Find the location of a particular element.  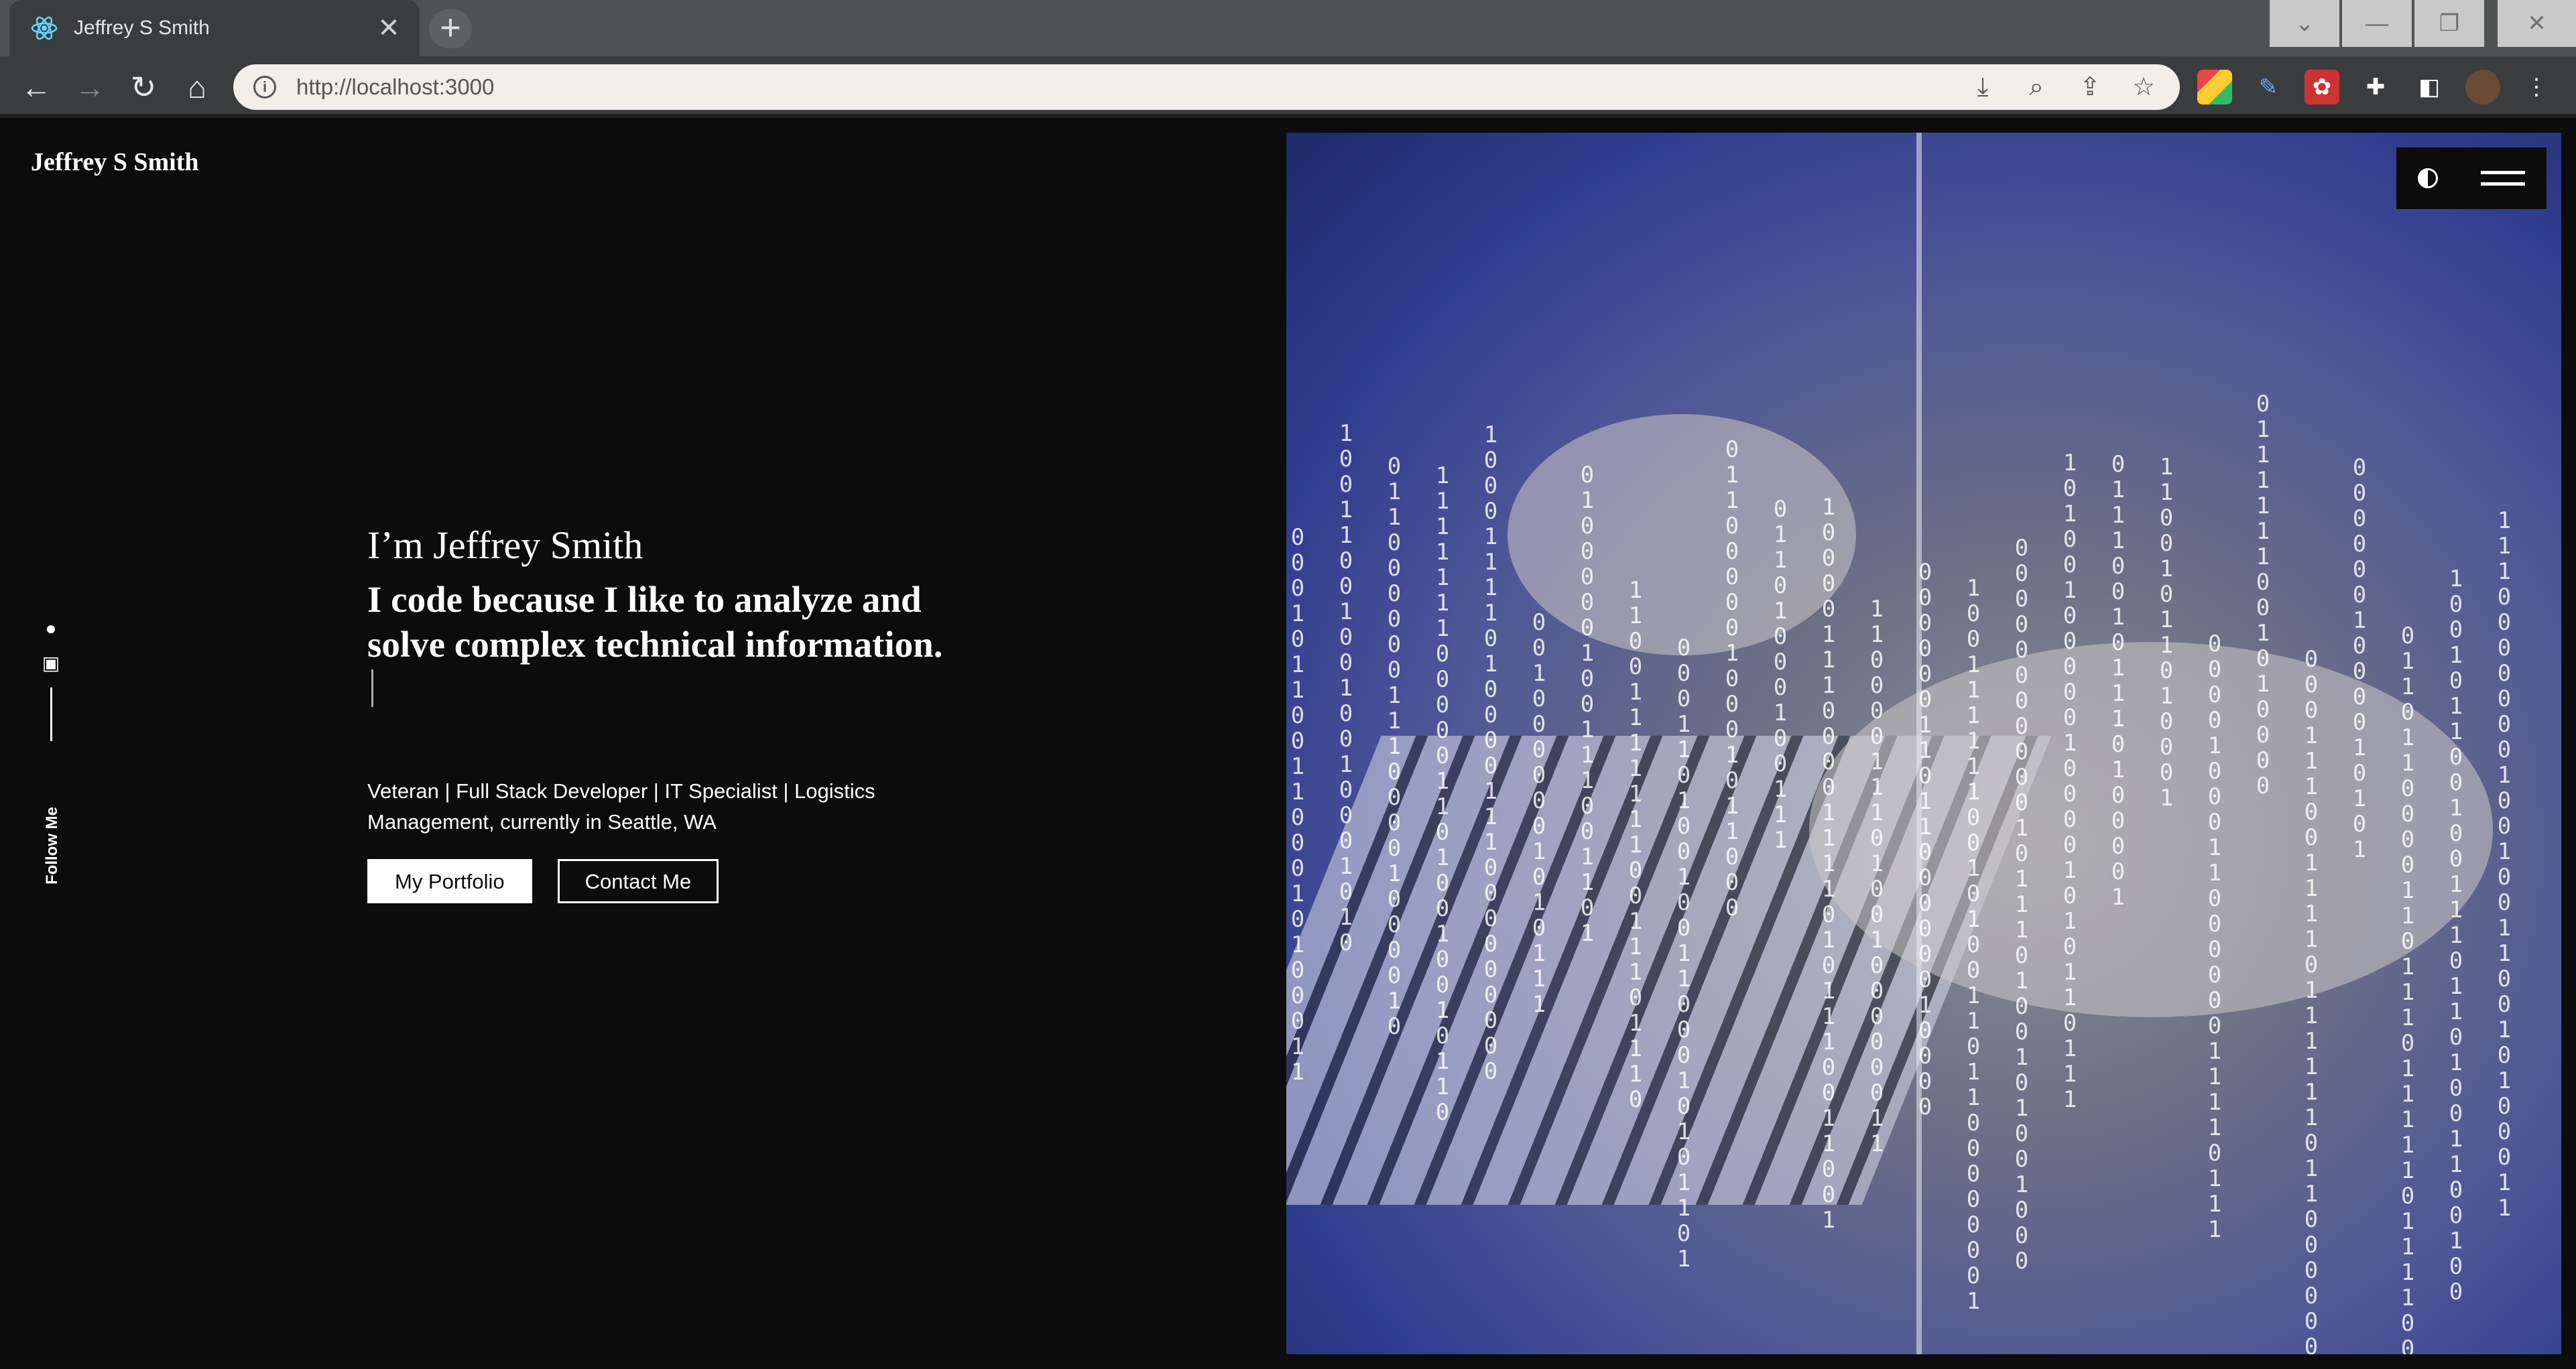

follow-sidebar: ● ▣ Follow Me is located at coordinates (51, 751).